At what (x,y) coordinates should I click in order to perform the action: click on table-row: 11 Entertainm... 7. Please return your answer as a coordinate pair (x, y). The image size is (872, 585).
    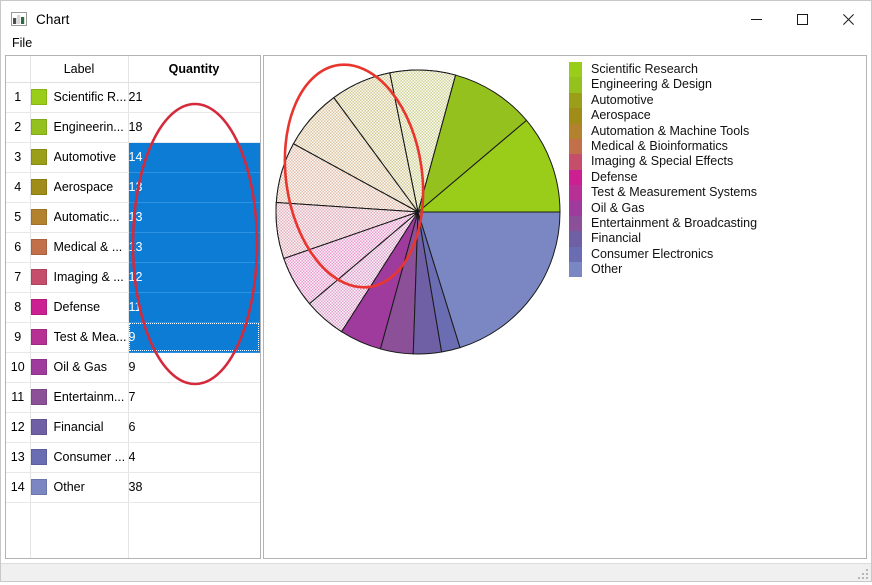
    Looking at the image, I should click on (133, 397).